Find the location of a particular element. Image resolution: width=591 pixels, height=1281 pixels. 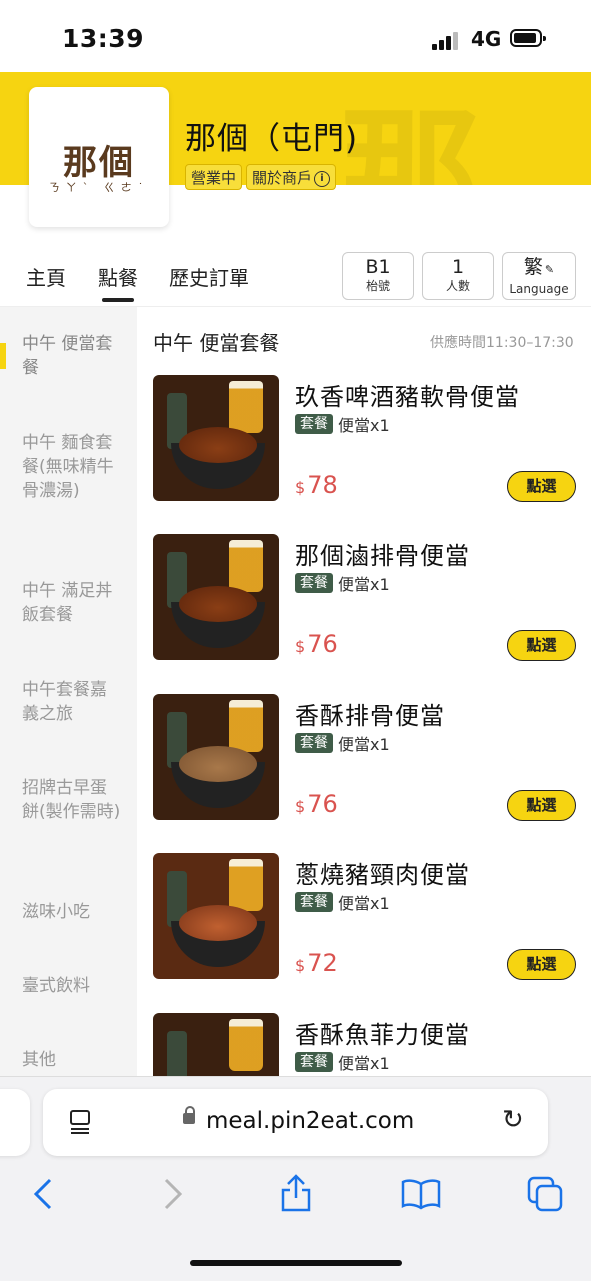

menu-item: 玖香啤酒豬軟骨便當 套餐 便當x1 $78 點選 is located at coordinates (365, 440).